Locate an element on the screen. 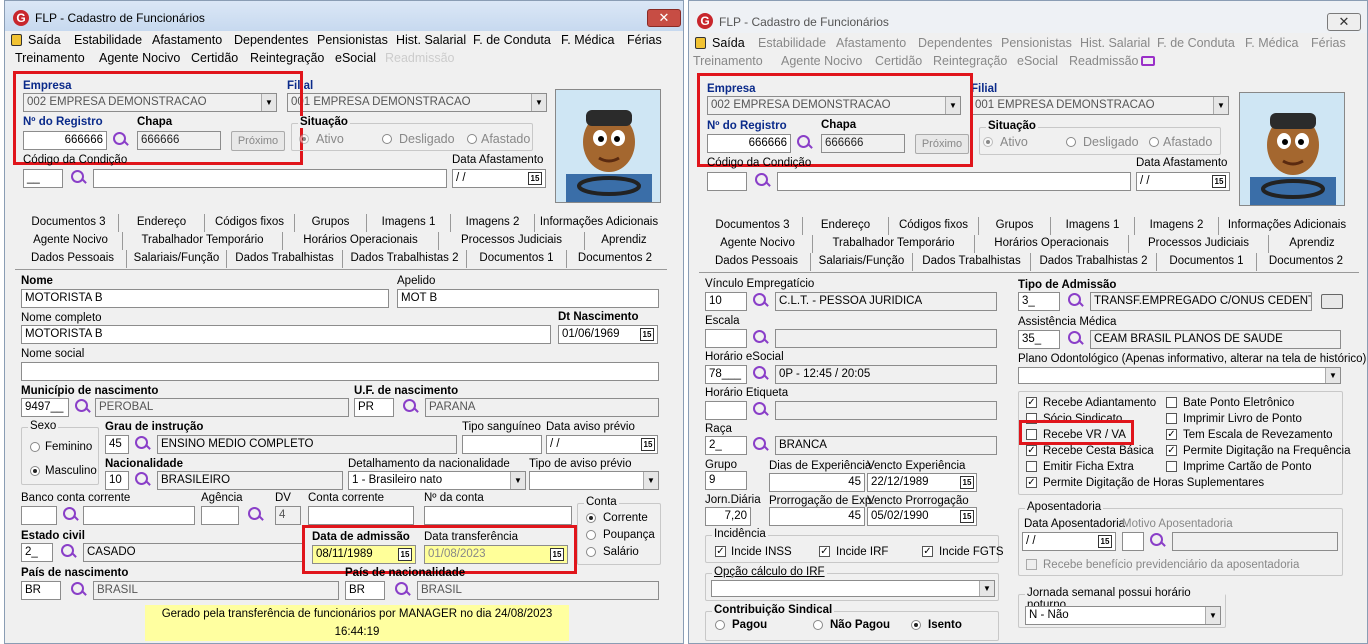 Image resolution: width=1368 pixels, height=644 pixels. menu-dependentes: Dependentes is located at coordinates (955, 43).